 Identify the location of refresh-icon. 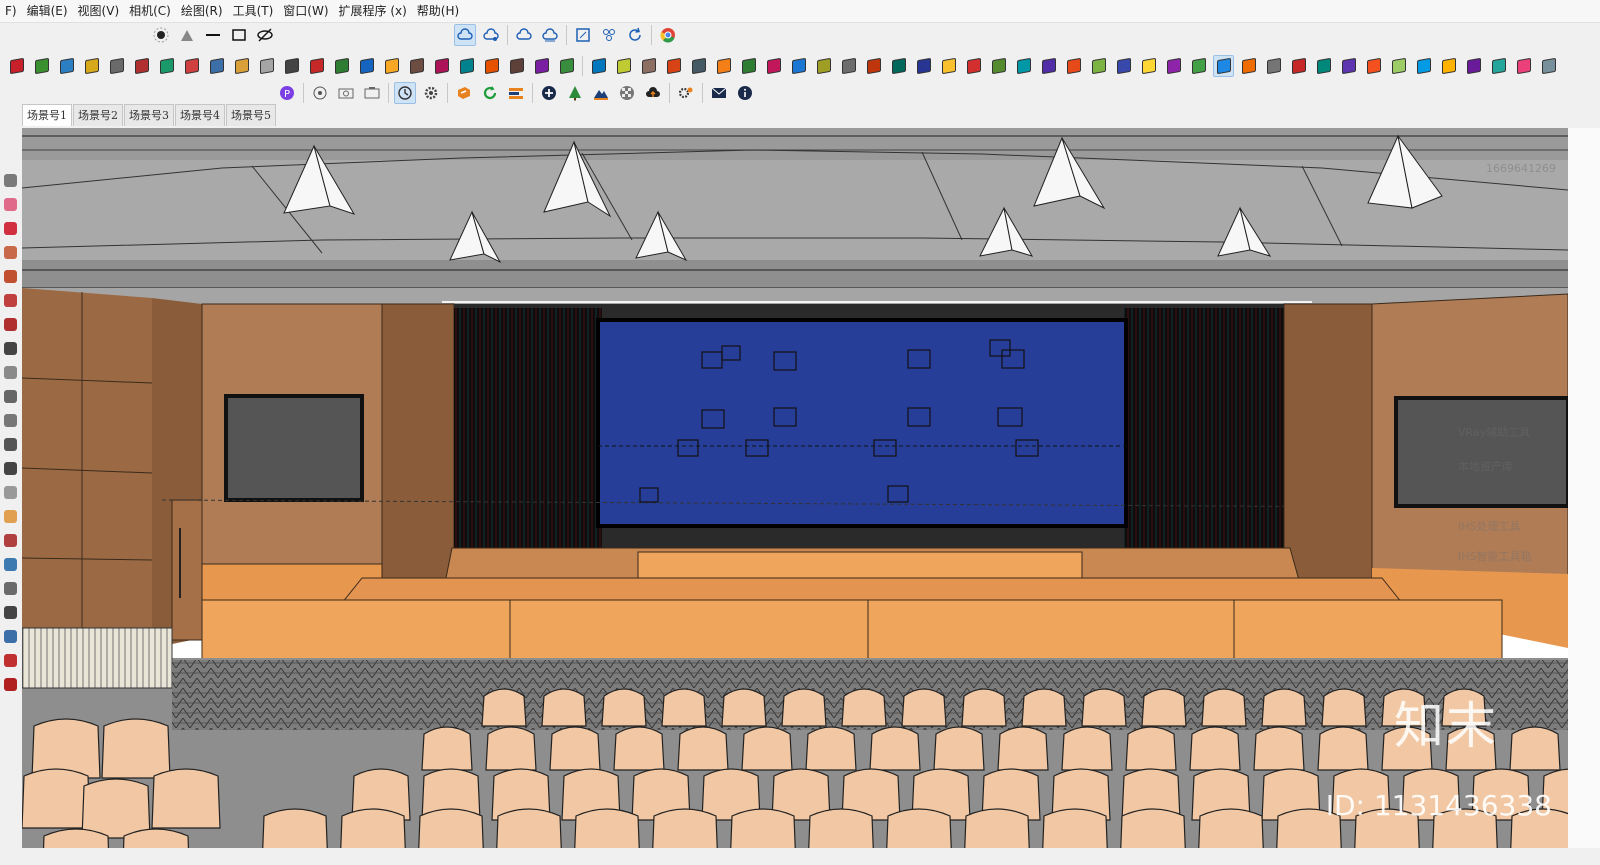
(635, 35).